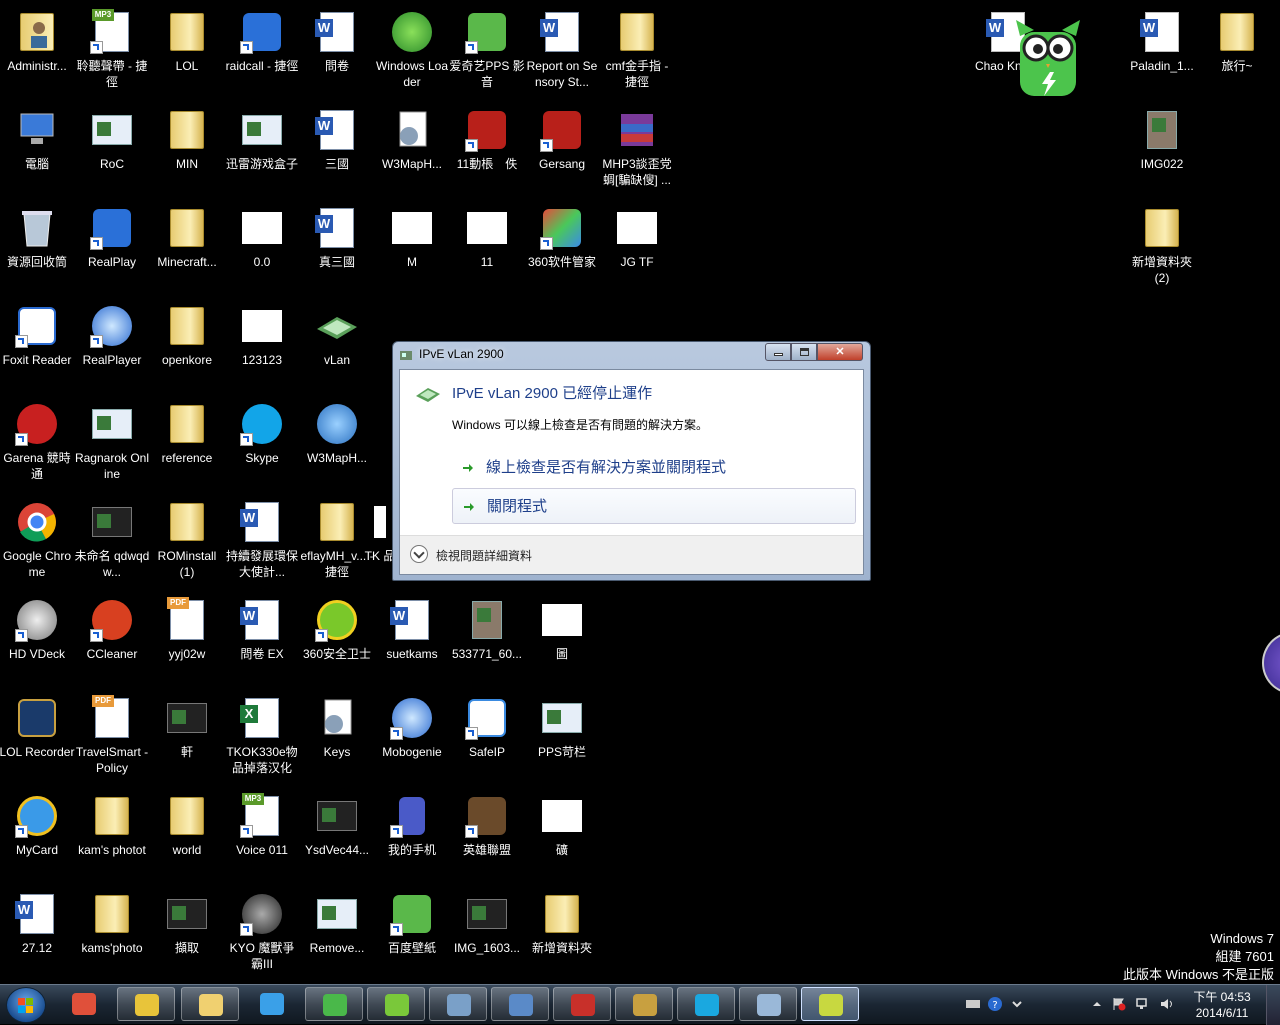  I want to click on desktop-icon: PPS苛栏, so click(562, 735).